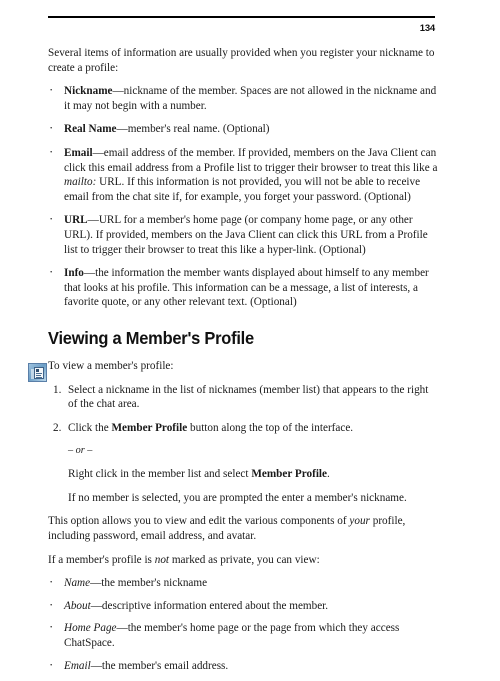  What do you see at coordinates (427, 28) in the screenshot?
I see `page-number: 134` at bounding box center [427, 28].